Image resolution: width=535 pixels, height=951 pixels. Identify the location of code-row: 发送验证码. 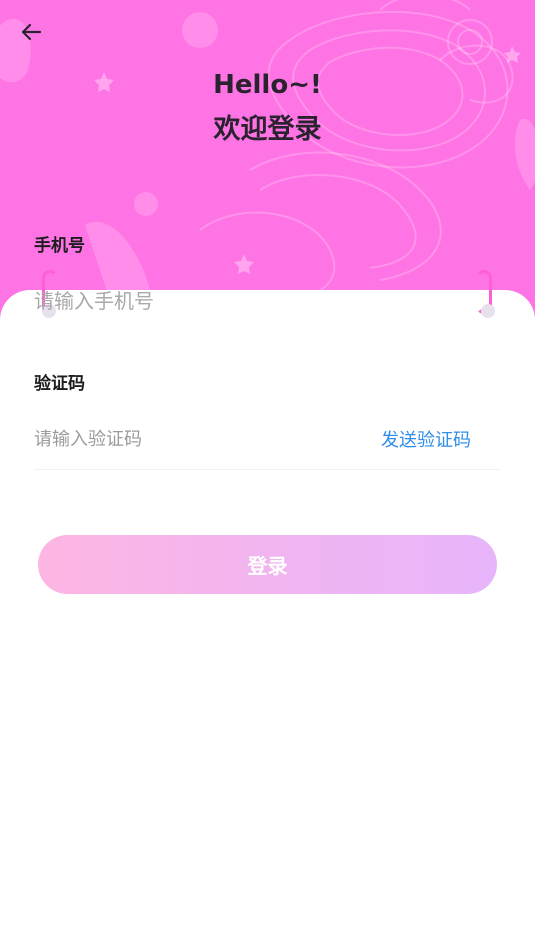
(267, 439).